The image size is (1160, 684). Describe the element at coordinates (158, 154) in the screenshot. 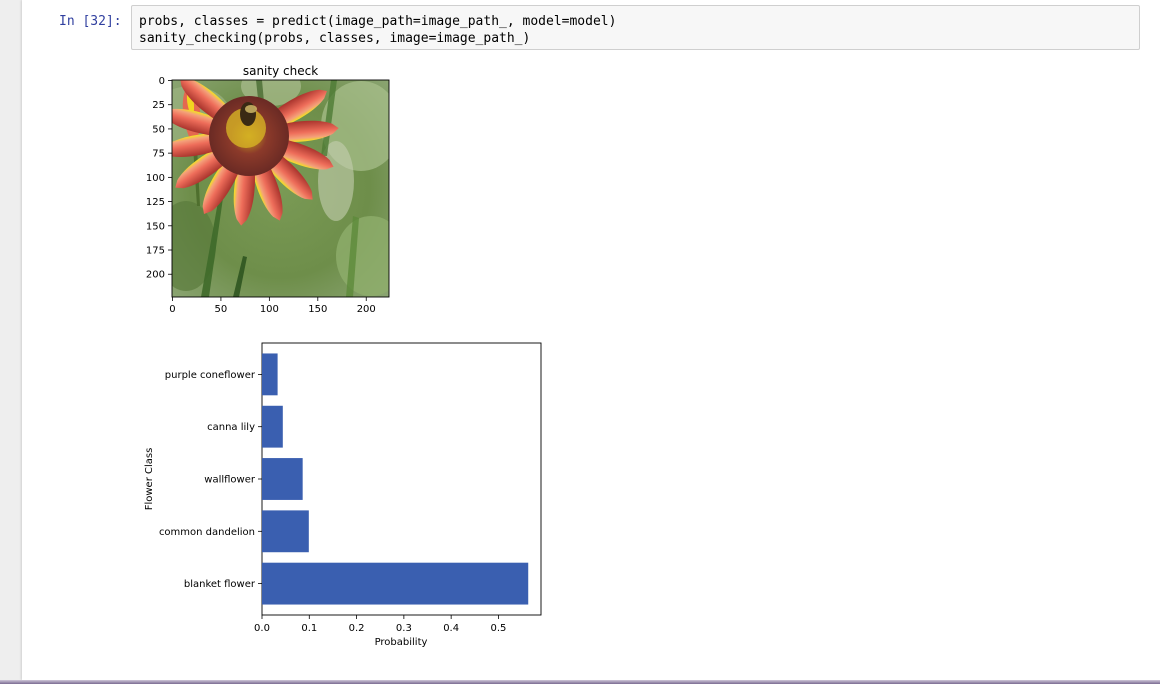

I see `image-y-tick-label: 75` at that location.